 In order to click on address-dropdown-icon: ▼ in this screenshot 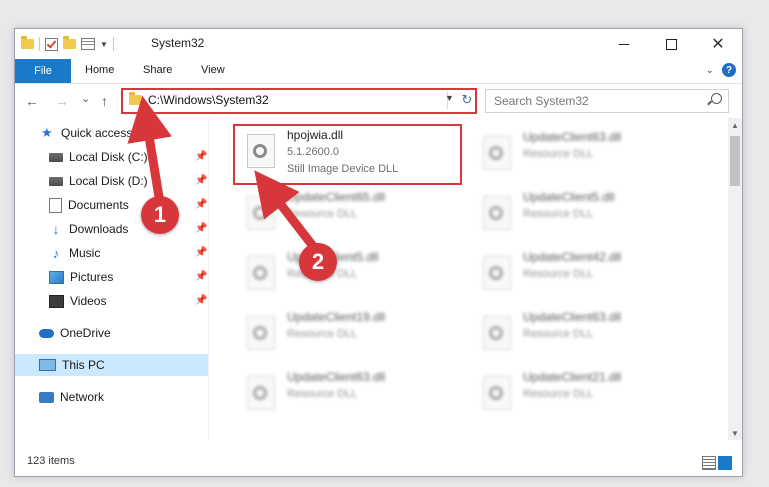, I will do `click(449, 98)`.